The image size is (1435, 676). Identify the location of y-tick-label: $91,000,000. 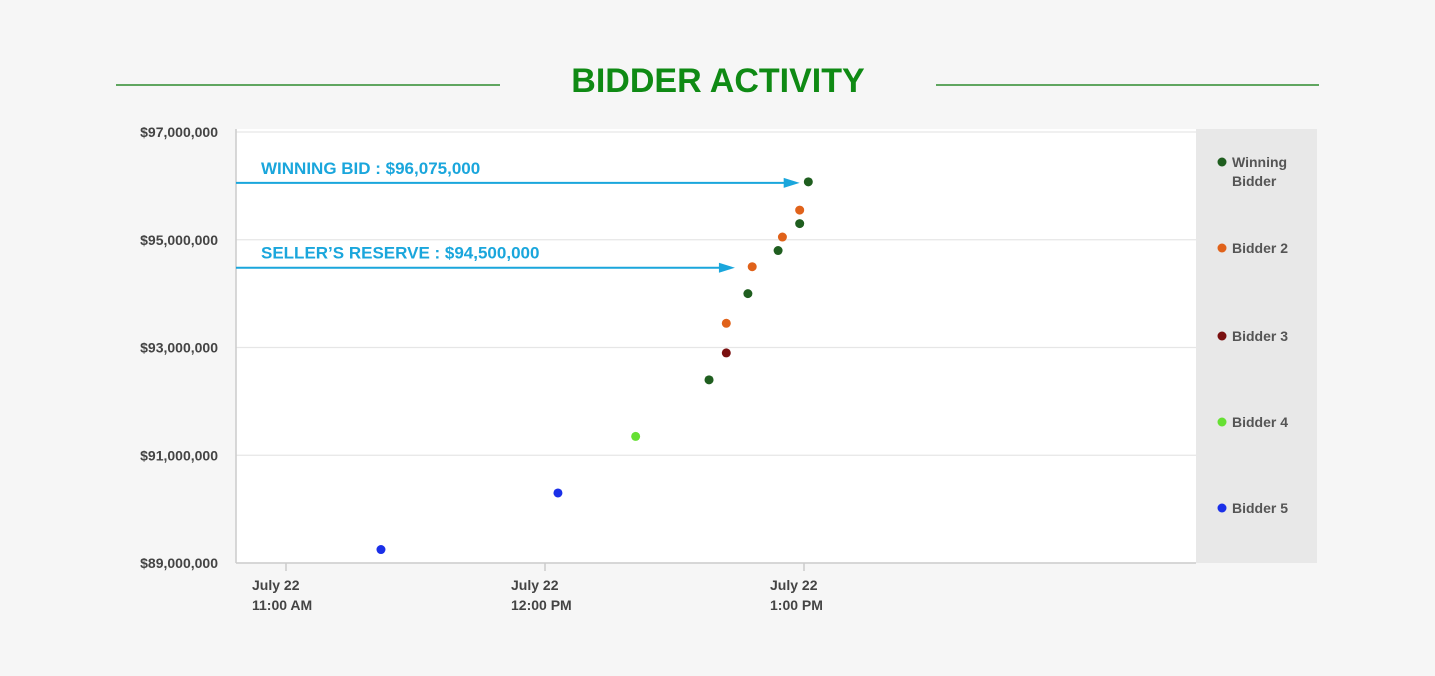
(179, 455).